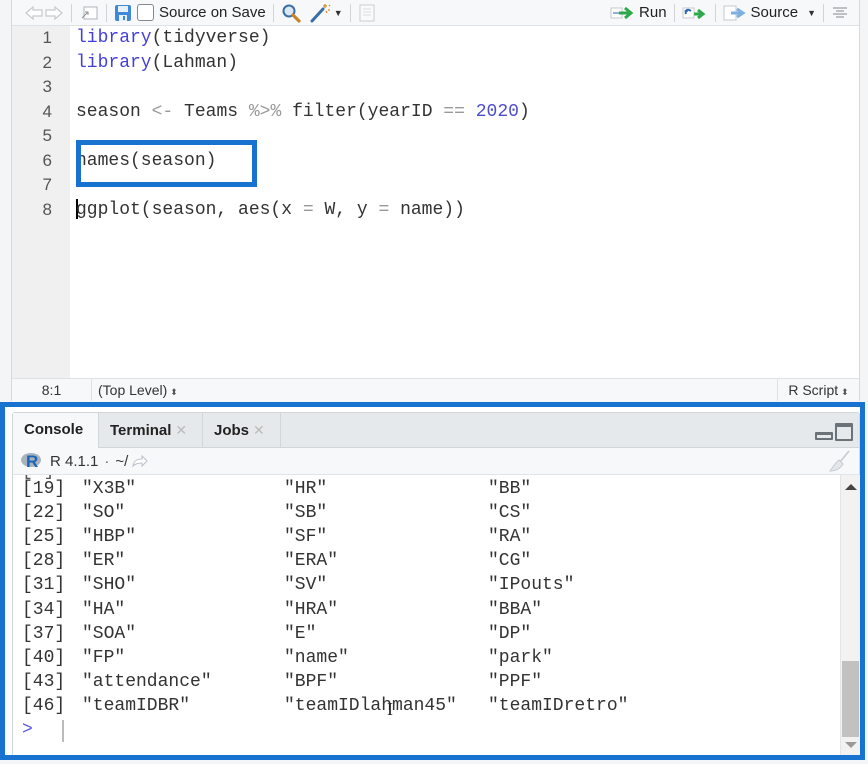 This screenshot has width=868, height=764. I want to click on find-replace-button, so click(291, 13).